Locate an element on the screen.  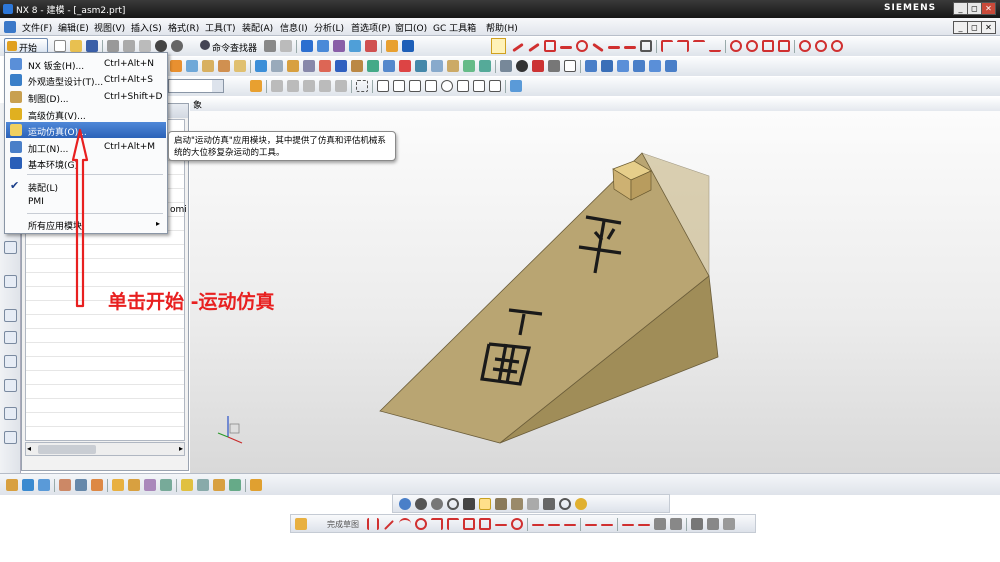
maximize-button: ◻ is located at coordinates (974, 8).